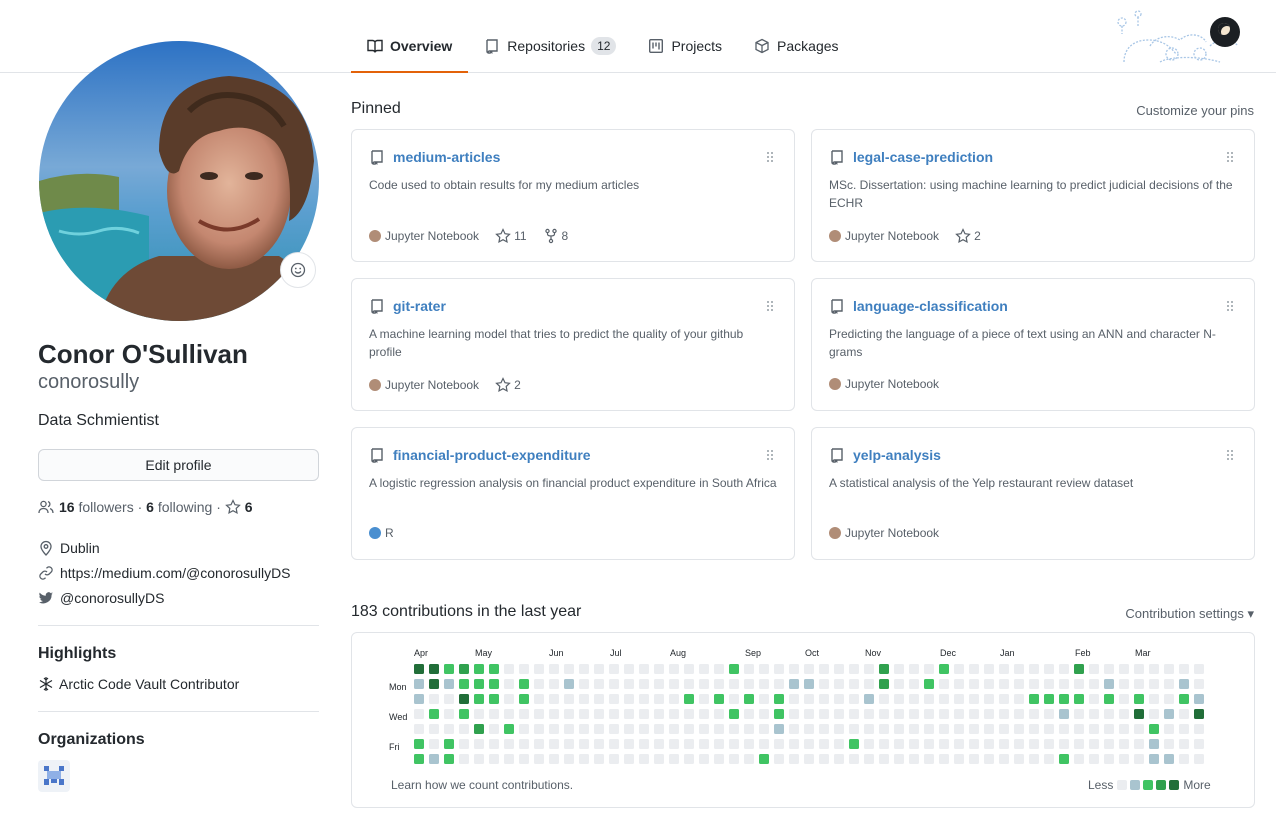  I want to click on highlight-item: Arctic Code Vault Contributor, so click(138, 684).